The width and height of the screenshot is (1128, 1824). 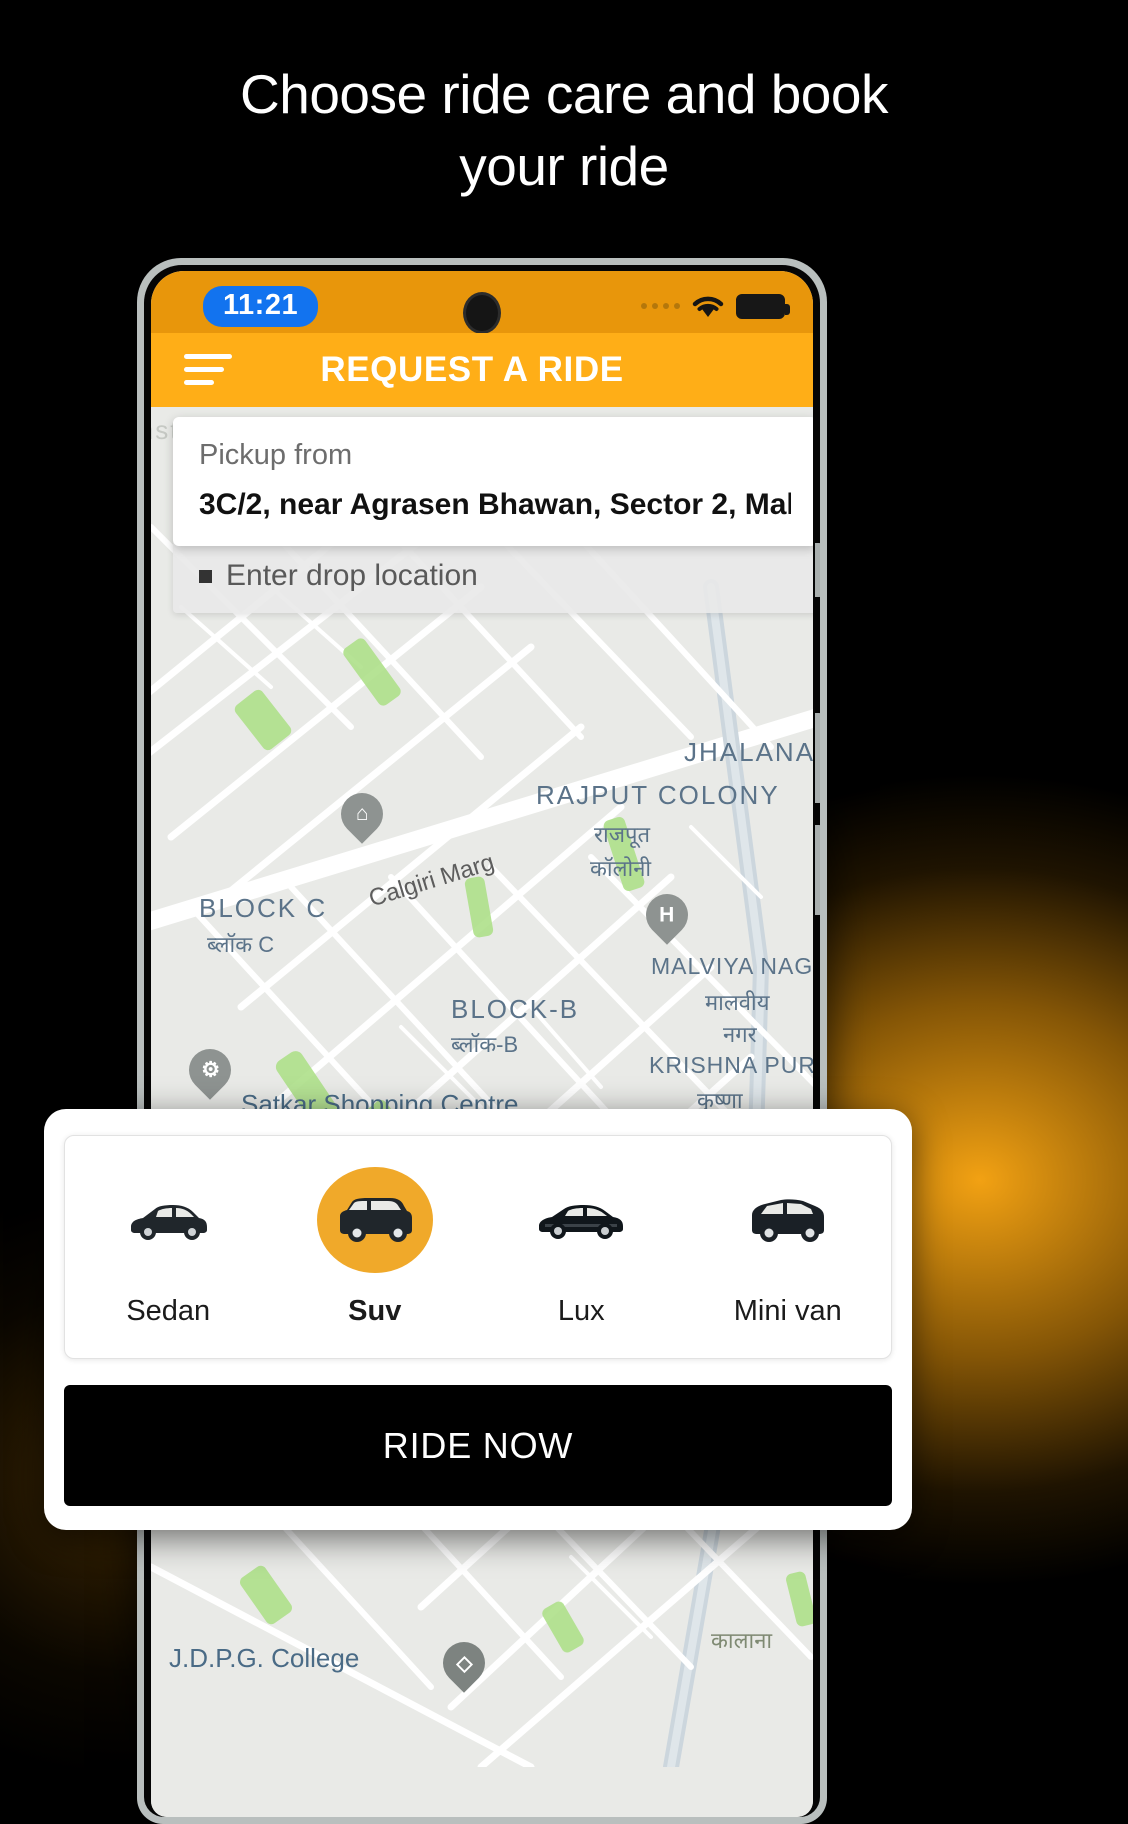 What do you see at coordinates (168, 1310) in the screenshot?
I see `vehicle-label: Sedan` at bounding box center [168, 1310].